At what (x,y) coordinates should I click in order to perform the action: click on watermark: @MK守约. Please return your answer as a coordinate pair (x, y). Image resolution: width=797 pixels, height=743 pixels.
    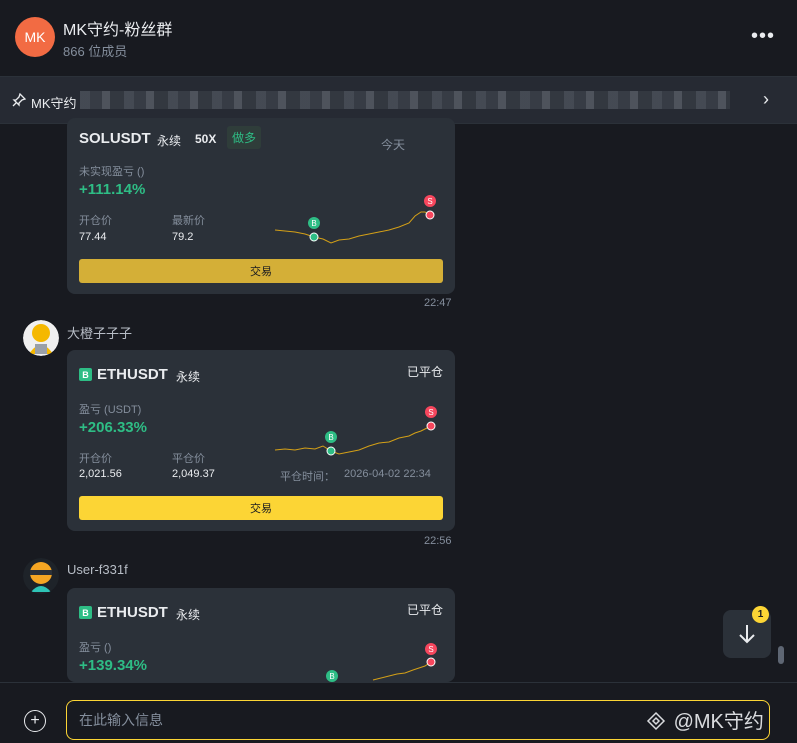
    Looking at the image, I should click on (704, 719).